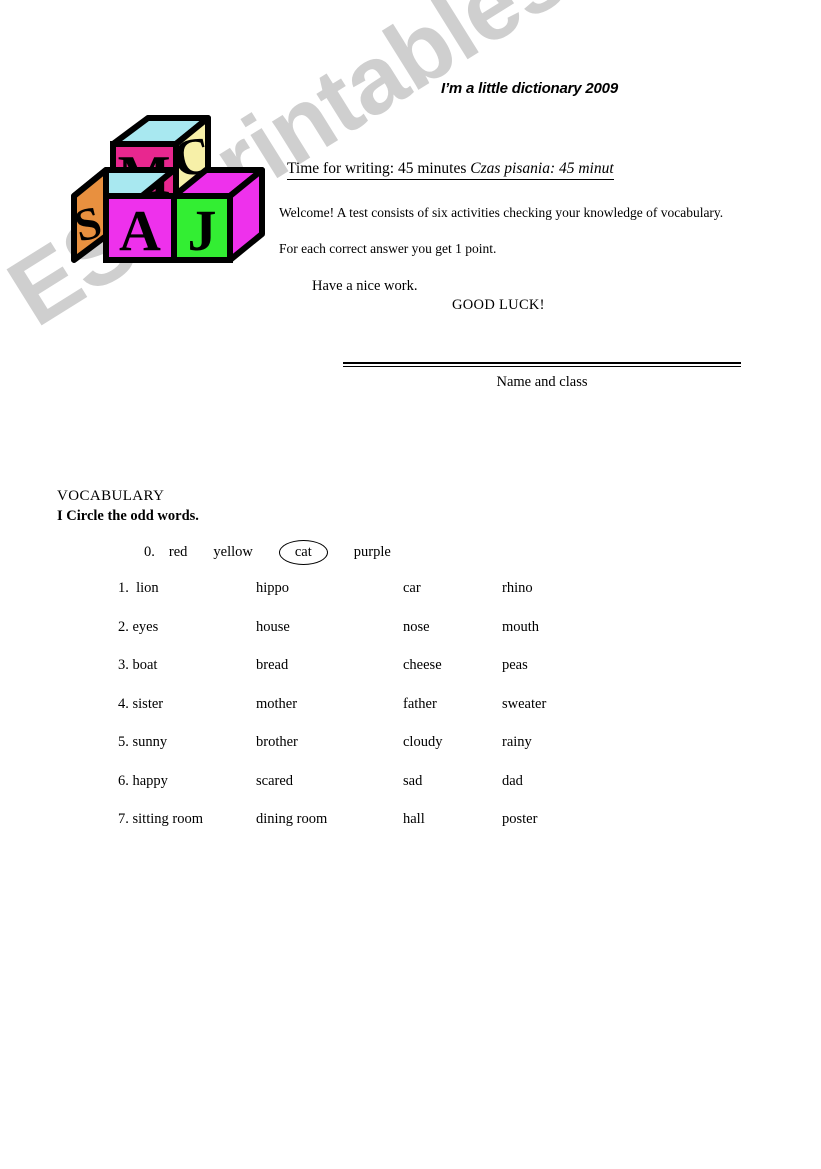 The height and width of the screenshot is (1169, 821). Describe the element at coordinates (272, 665) in the screenshot. I see `row-3-word-1: bread` at that location.